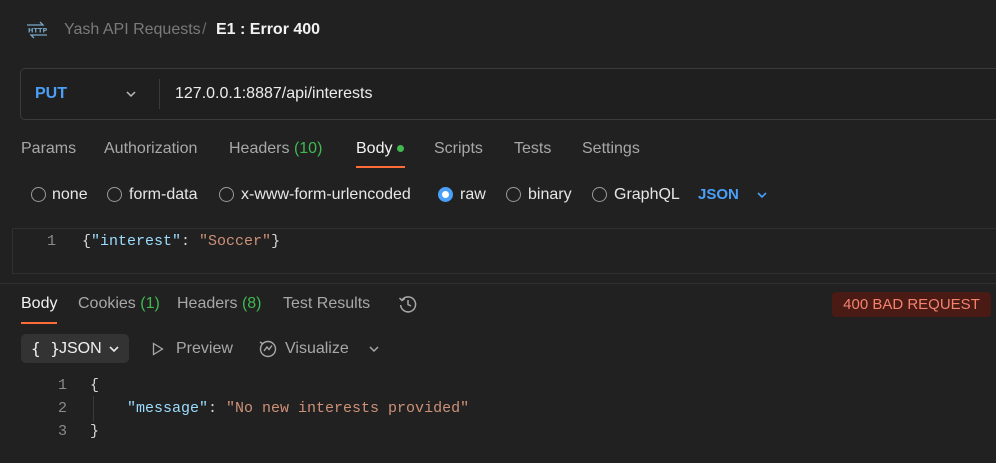  Describe the element at coordinates (63, 408) in the screenshot. I see `line-number: 2` at that location.